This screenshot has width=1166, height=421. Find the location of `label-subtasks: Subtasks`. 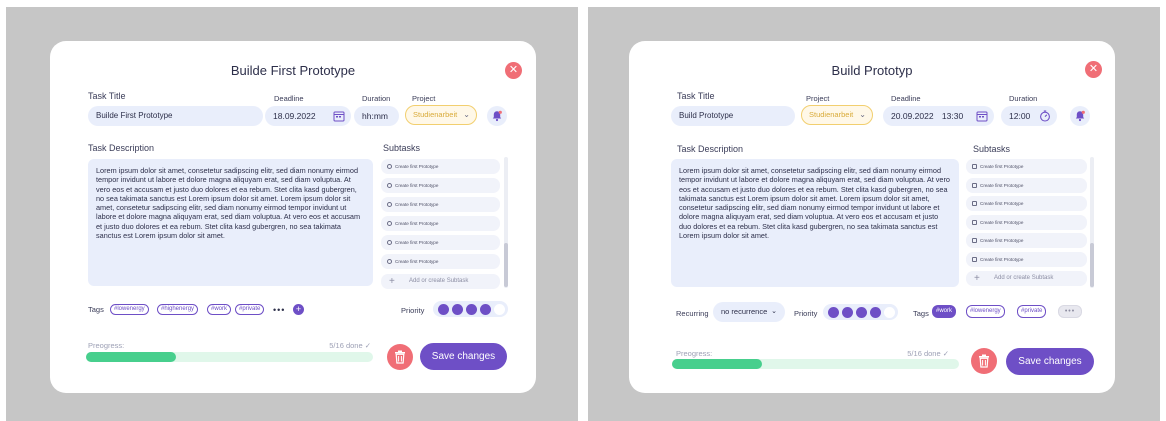

label-subtasks: Subtasks is located at coordinates (402, 148).